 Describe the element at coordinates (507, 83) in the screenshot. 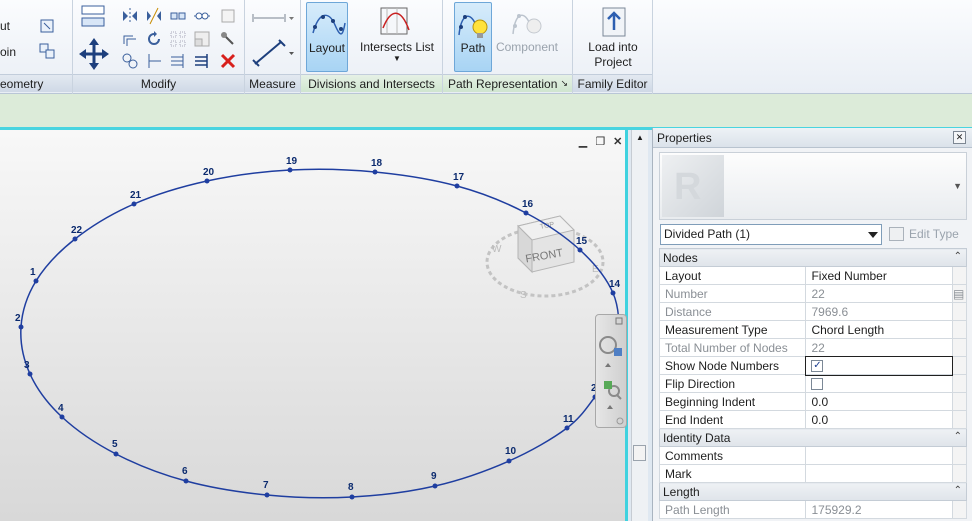

I see `path-representation-panel-title: Path Representation` at that location.